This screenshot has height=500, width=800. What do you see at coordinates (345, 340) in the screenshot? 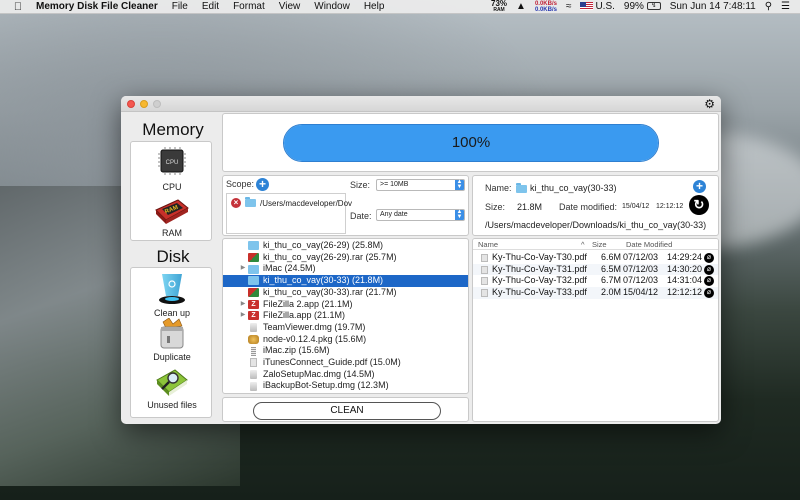
I see `file-list-row: node-v0.12.4.pkg (15.6M)` at bounding box center [345, 340].